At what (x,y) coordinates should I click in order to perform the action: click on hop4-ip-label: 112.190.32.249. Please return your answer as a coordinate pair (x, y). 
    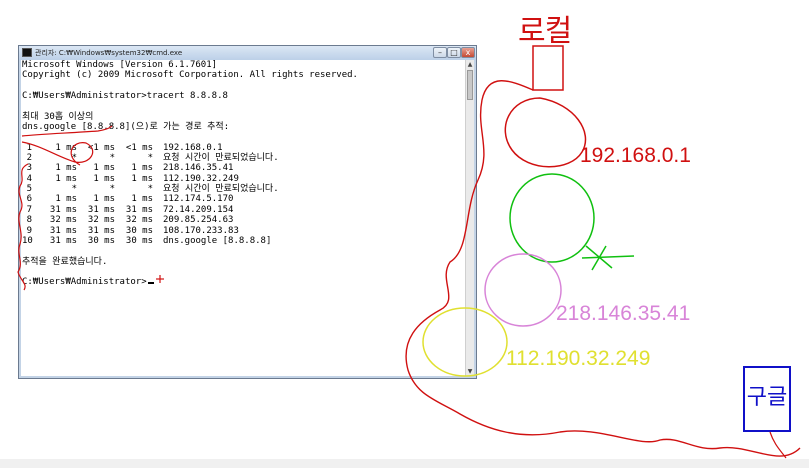
    Looking at the image, I should click on (578, 358).